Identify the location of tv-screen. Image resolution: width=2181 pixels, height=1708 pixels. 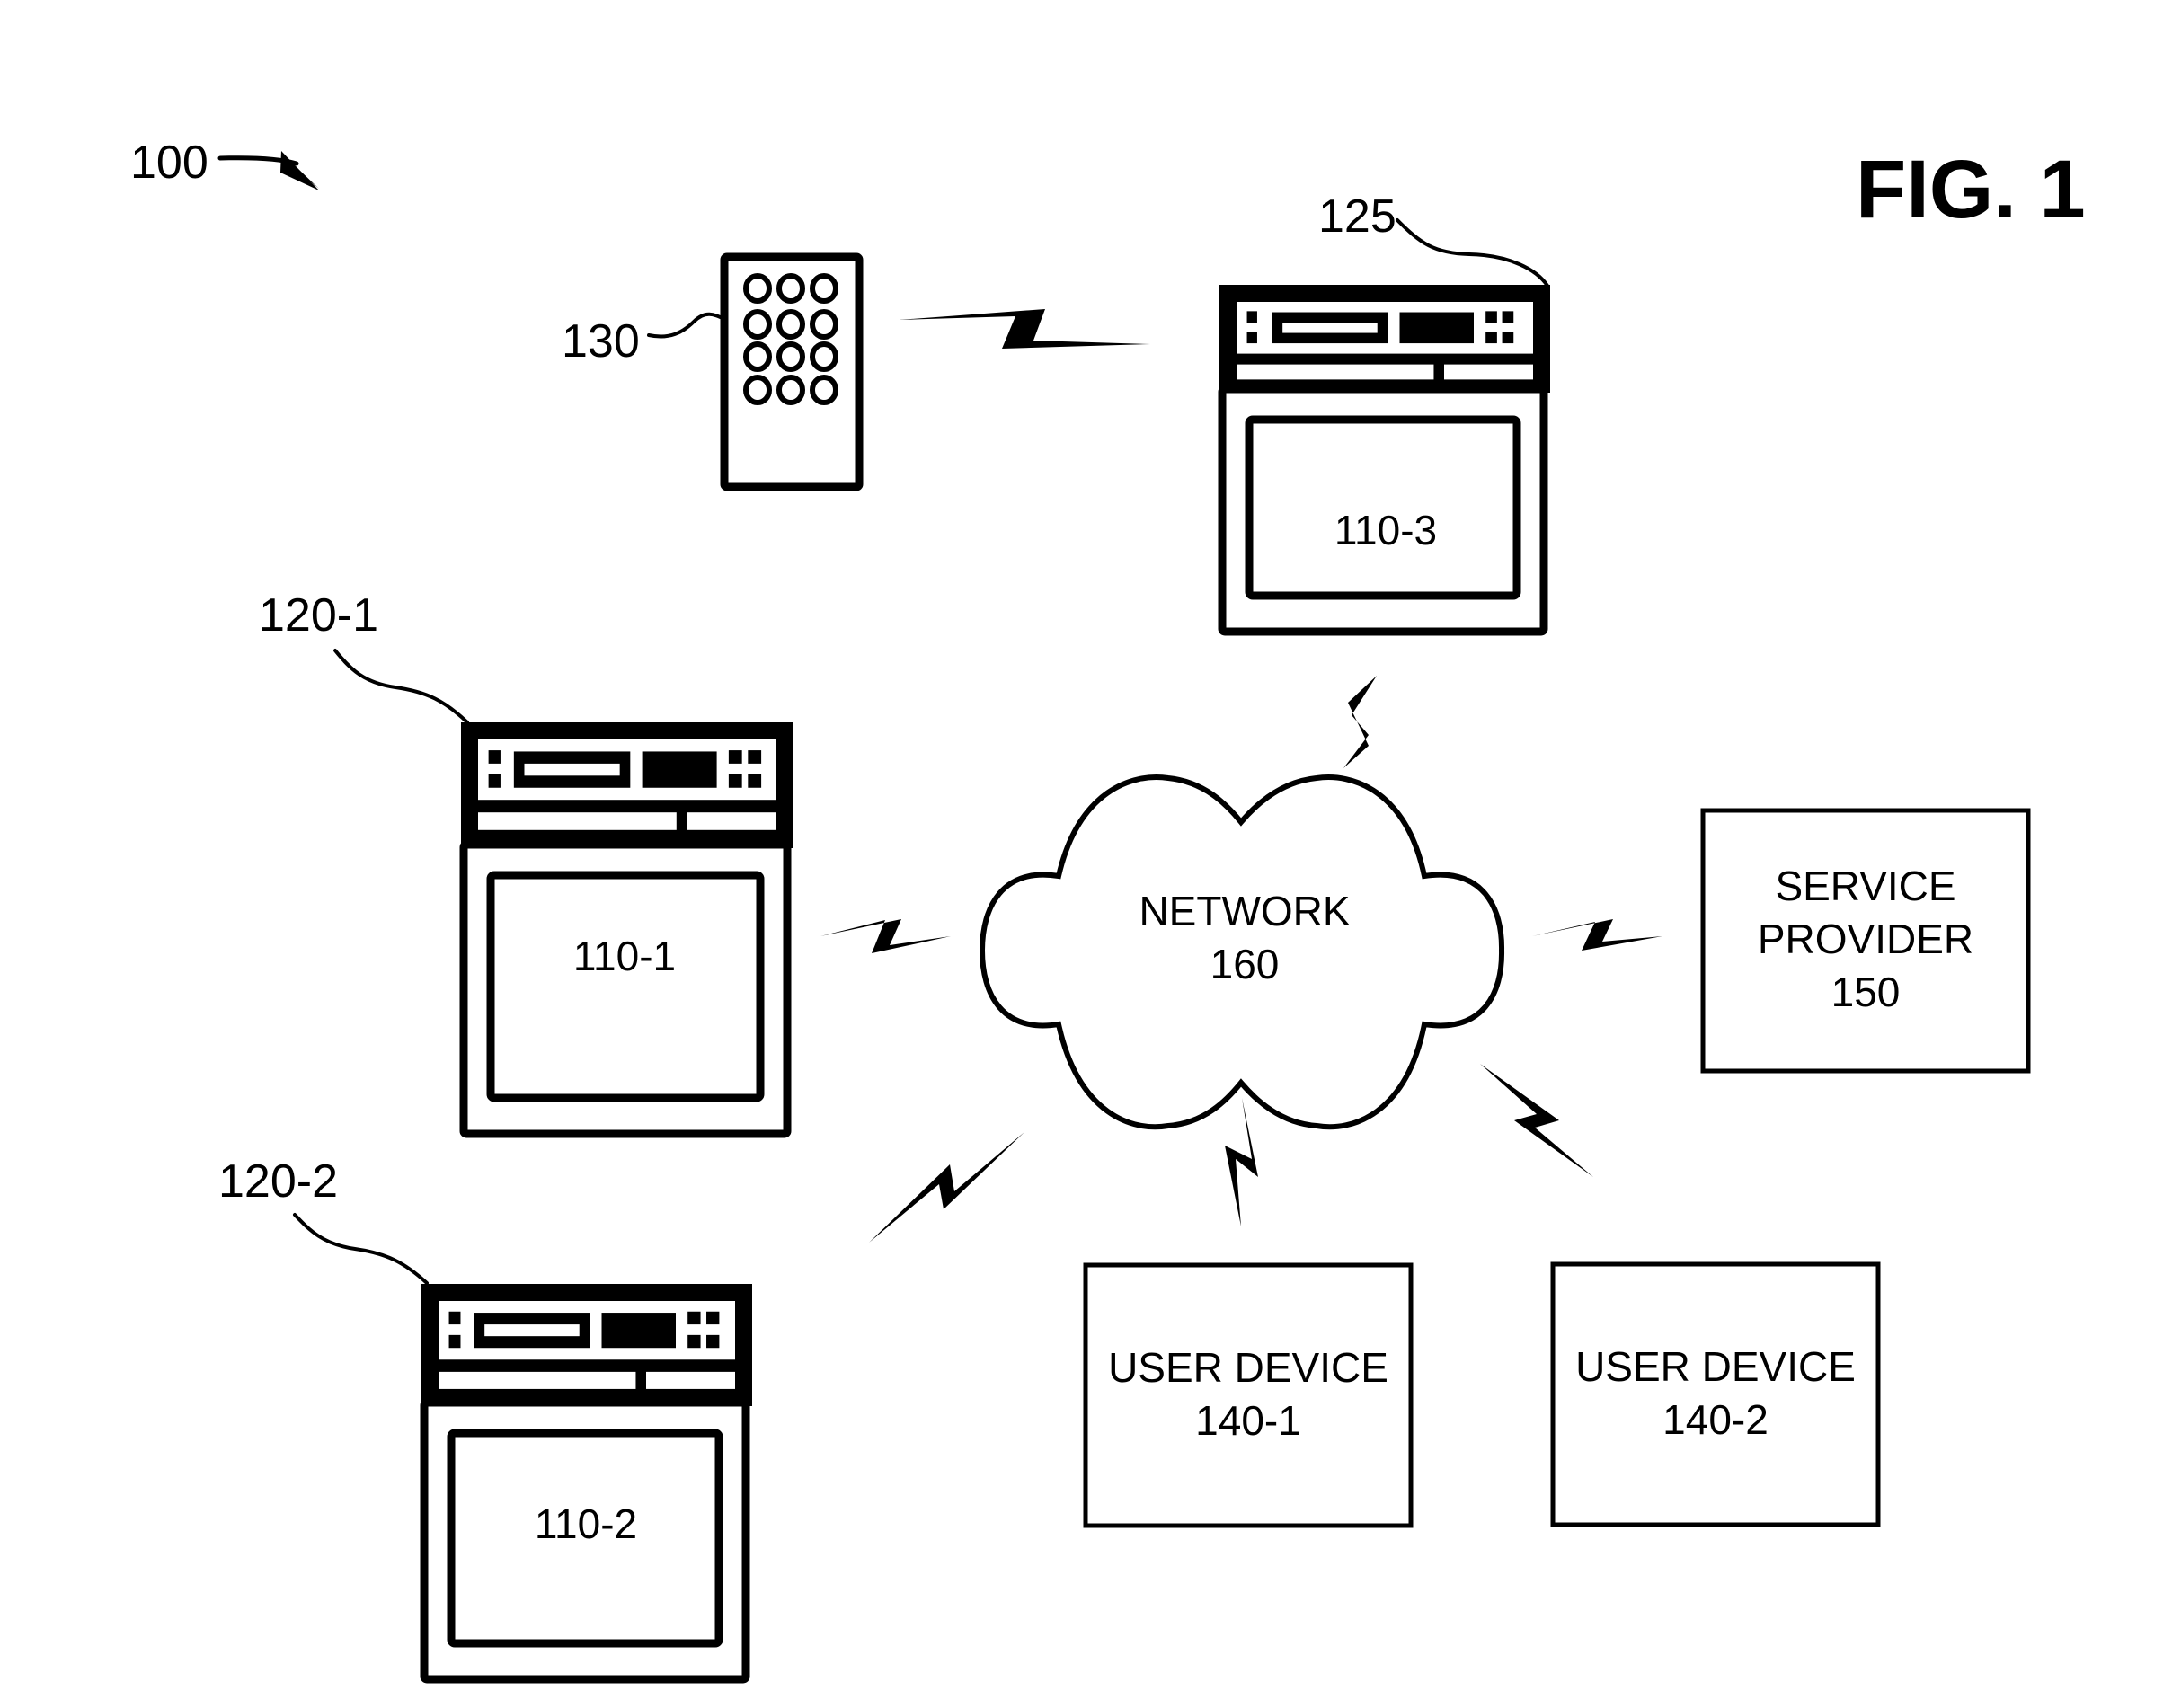
(625, 986).